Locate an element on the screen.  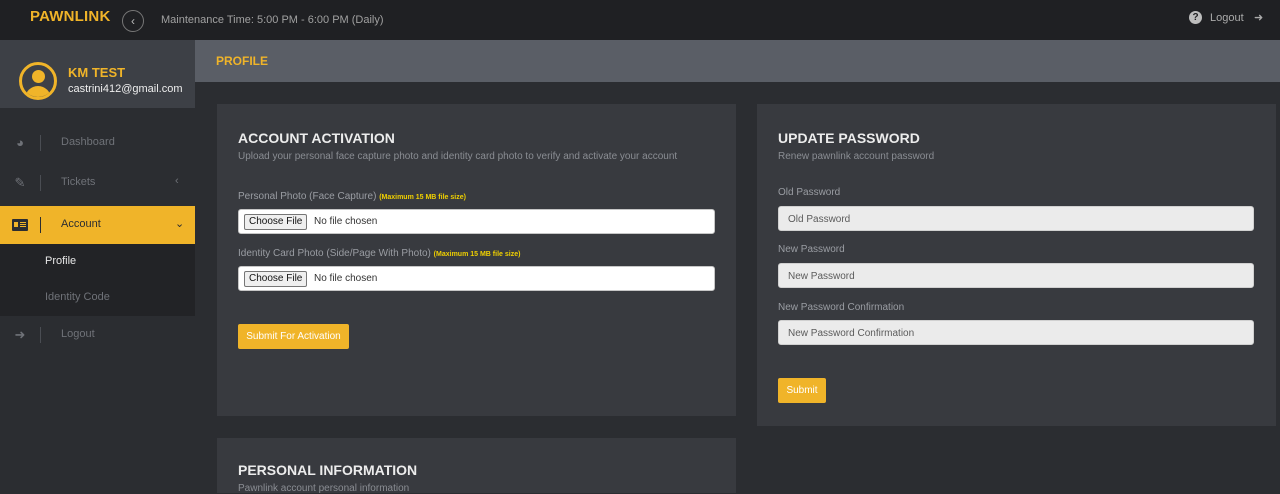
new-password-confirmation-placeholder: New Password Confirmation is located at coordinates (851, 333).